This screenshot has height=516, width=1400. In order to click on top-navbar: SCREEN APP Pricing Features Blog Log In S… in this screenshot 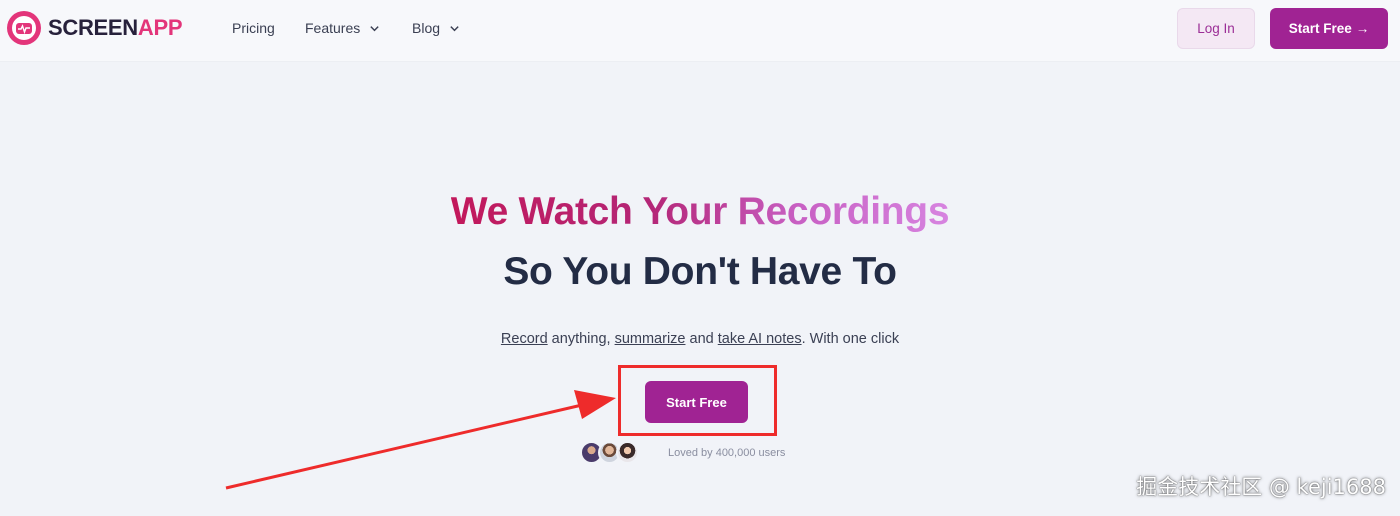, I will do `click(700, 31)`.